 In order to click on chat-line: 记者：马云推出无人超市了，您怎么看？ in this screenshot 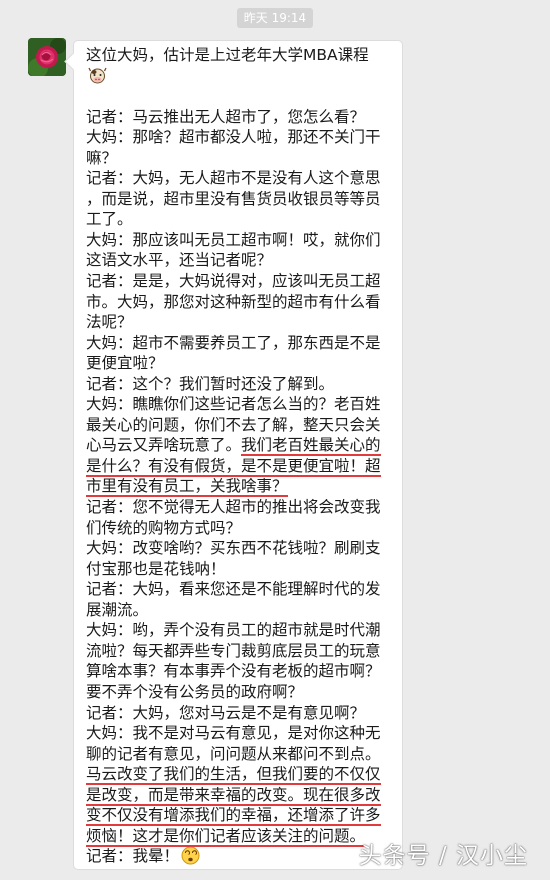, I will do `click(226, 116)`.